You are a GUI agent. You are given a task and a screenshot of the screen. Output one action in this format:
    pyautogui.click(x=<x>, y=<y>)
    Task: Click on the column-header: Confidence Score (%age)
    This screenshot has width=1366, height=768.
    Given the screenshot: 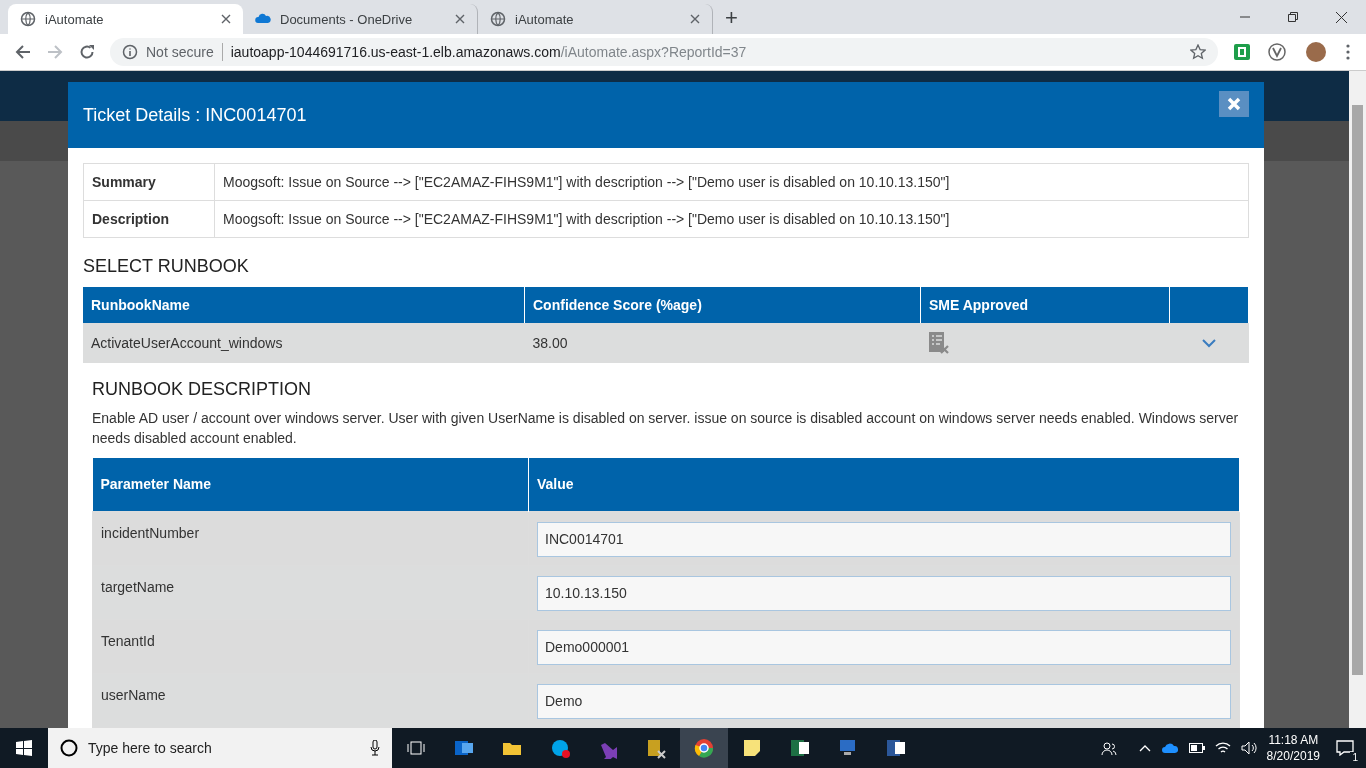 What is the action you would take?
    pyautogui.click(x=722, y=305)
    